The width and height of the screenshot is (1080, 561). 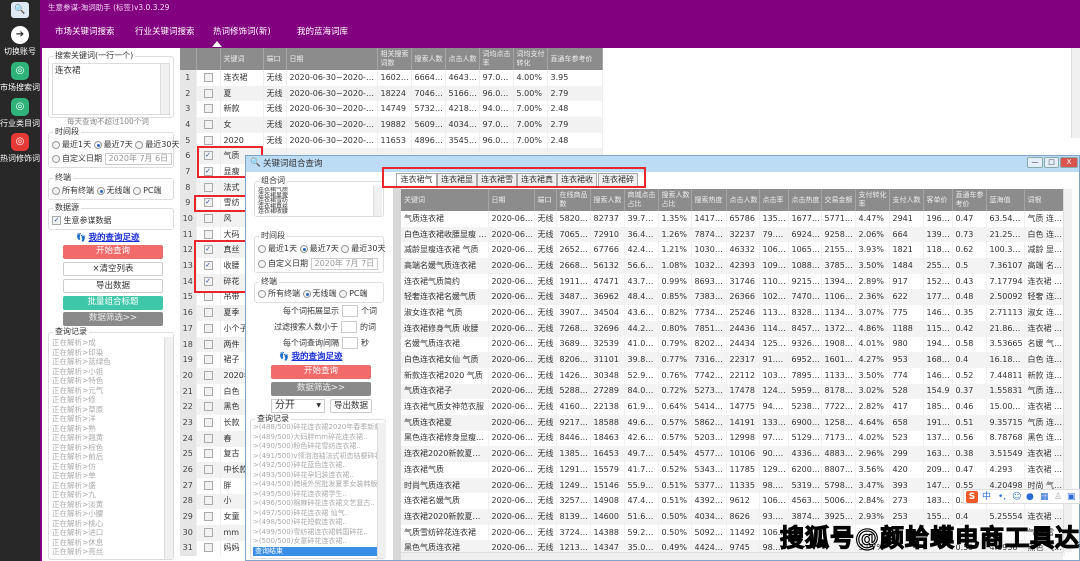 I want to click on maximize-button: □, so click(x=1051, y=162).